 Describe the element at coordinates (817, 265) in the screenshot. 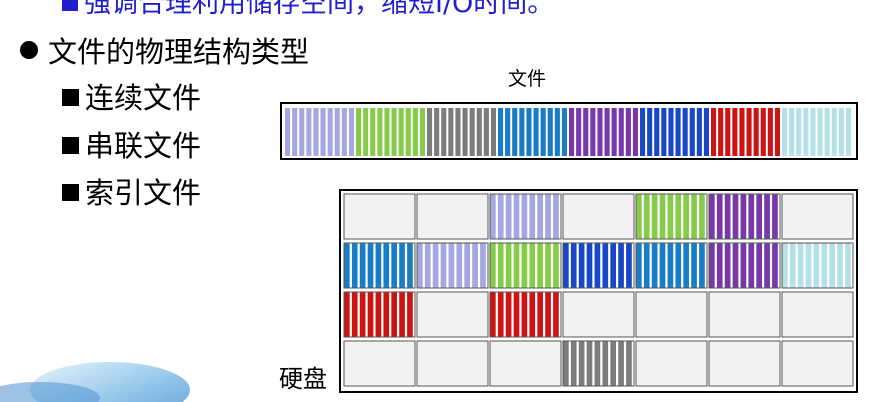

I see `disk-block-light_cyan` at that location.